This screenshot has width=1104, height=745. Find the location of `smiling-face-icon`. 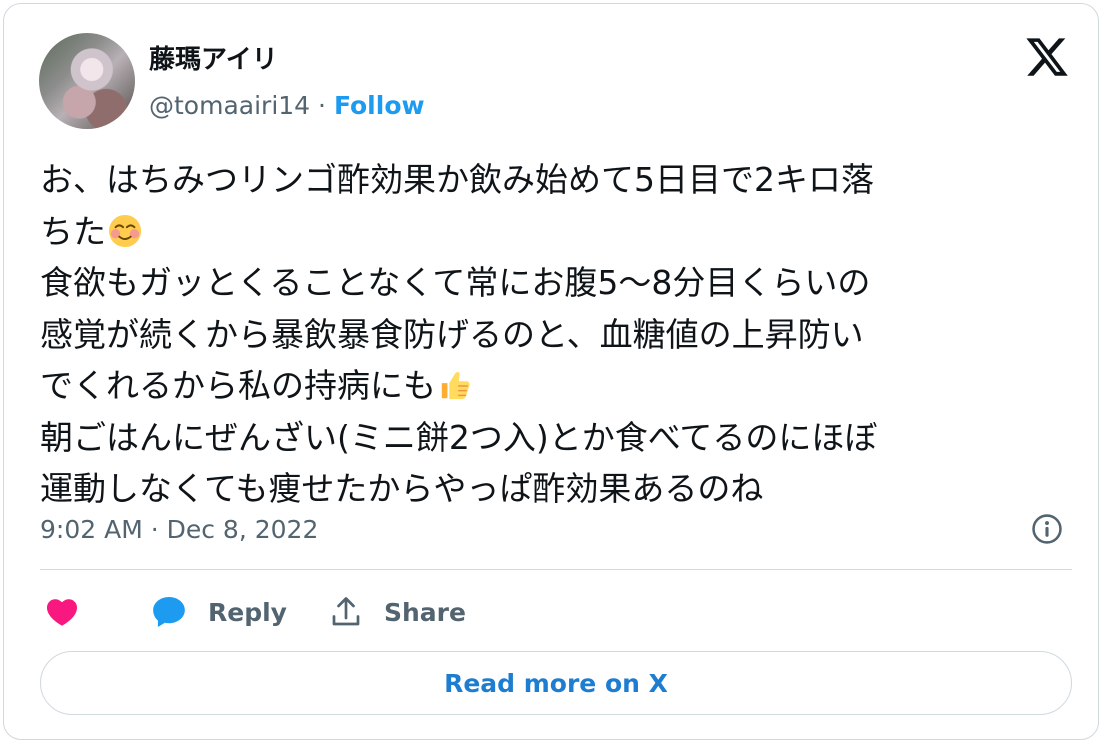

smiling-face-icon is located at coordinates (125, 230).